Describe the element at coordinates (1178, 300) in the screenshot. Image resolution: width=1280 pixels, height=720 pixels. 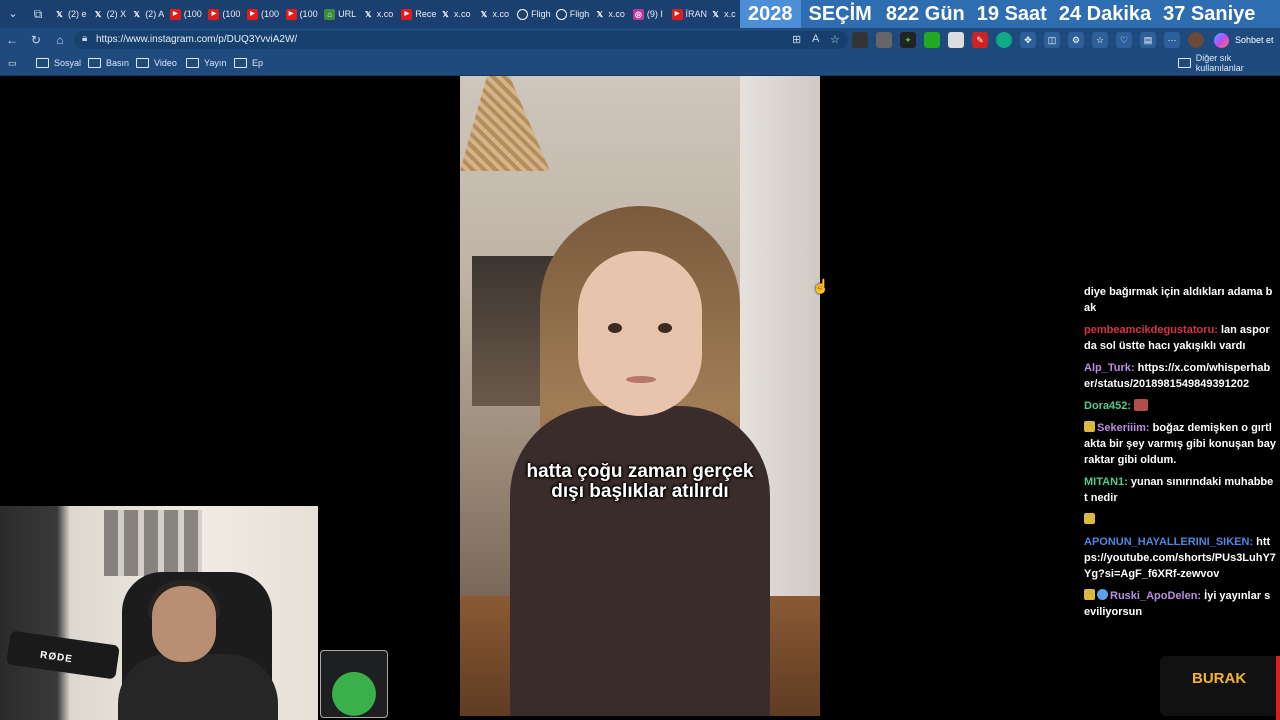
I see `chat-text: diye bağırmak için aldıkları adama bak` at that location.